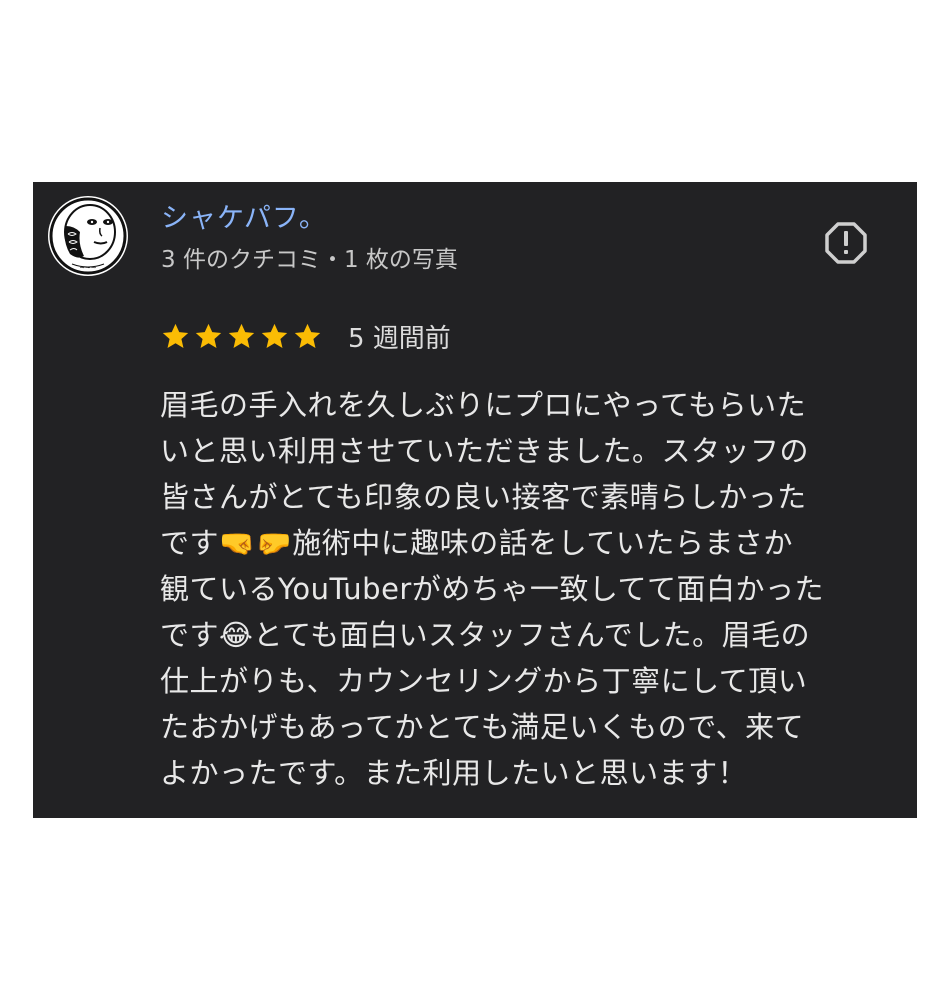 The height and width of the screenshot is (1000, 950). What do you see at coordinates (476, 543) in the screenshot?
I see `review-text-line: です🤜🤛施術中に趣味の話をしていたらまさか` at bounding box center [476, 543].